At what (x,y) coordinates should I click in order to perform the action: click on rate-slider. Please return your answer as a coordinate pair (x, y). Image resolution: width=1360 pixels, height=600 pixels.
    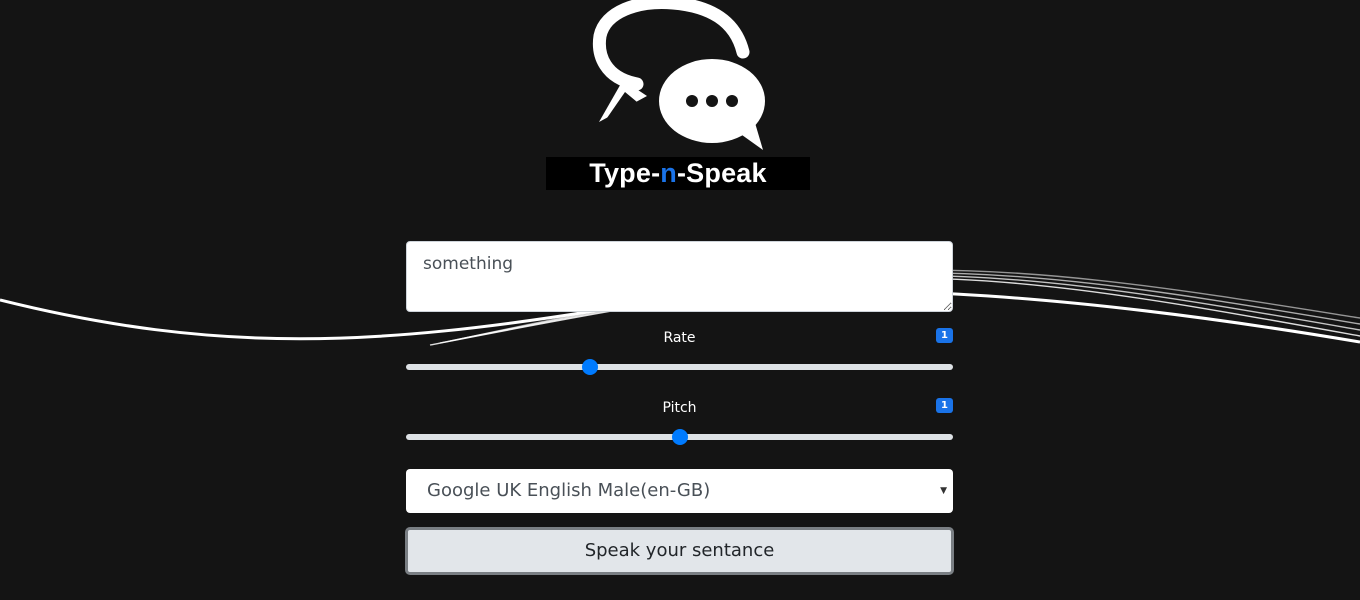
    Looking at the image, I should click on (679, 367).